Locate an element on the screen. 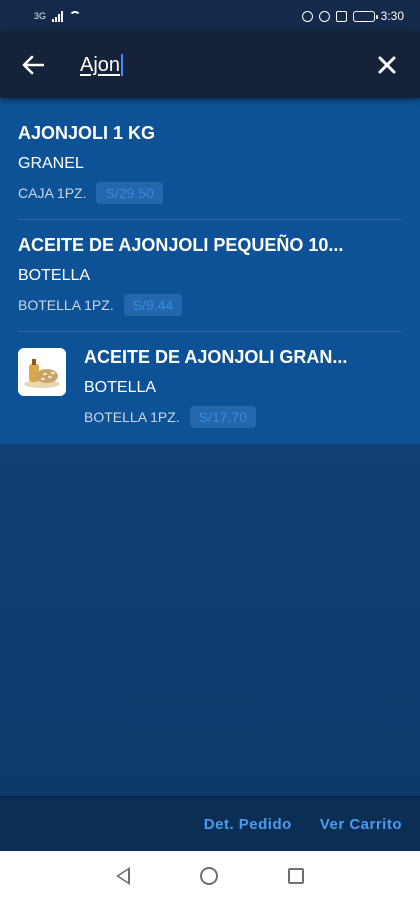 This screenshot has width=420, height=900. price-badge: S/17.70 is located at coordinates (222, 417).